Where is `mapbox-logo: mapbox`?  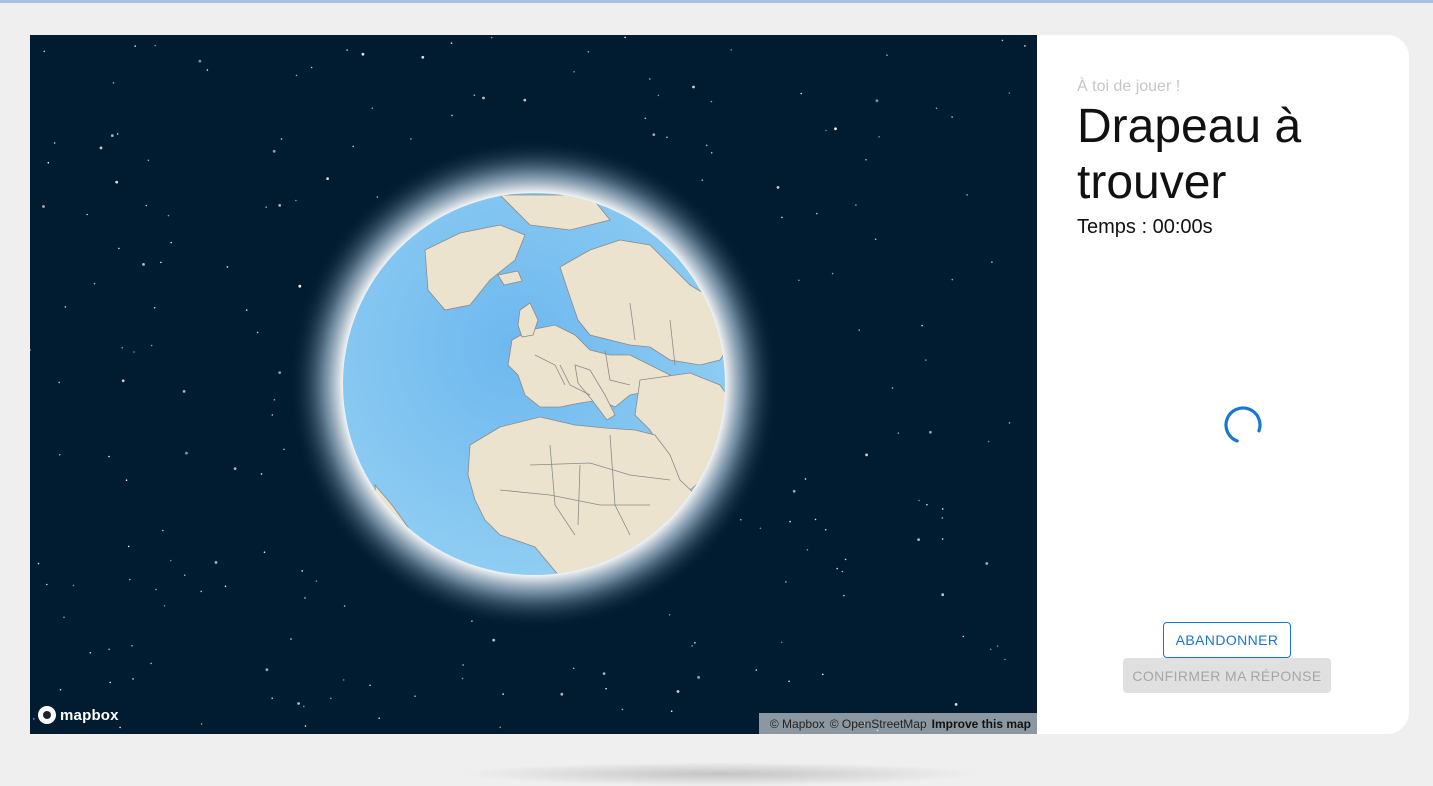
mapbox-logo: mapbox is located at coordinates (78, 715).